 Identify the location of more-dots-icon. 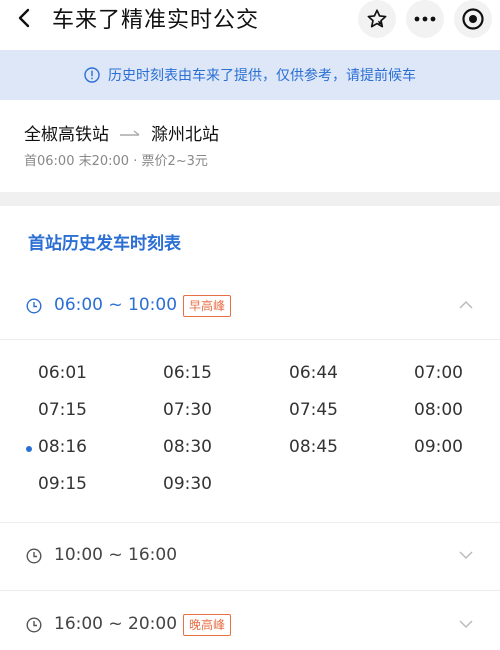
(425, 19).